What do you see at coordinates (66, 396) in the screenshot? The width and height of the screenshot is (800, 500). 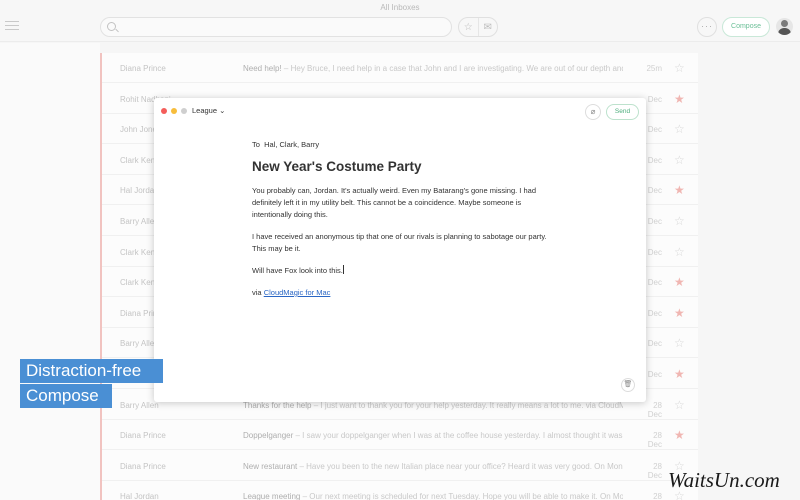 I see `banner-line-2: Compose` at bounding box center [66, 396].